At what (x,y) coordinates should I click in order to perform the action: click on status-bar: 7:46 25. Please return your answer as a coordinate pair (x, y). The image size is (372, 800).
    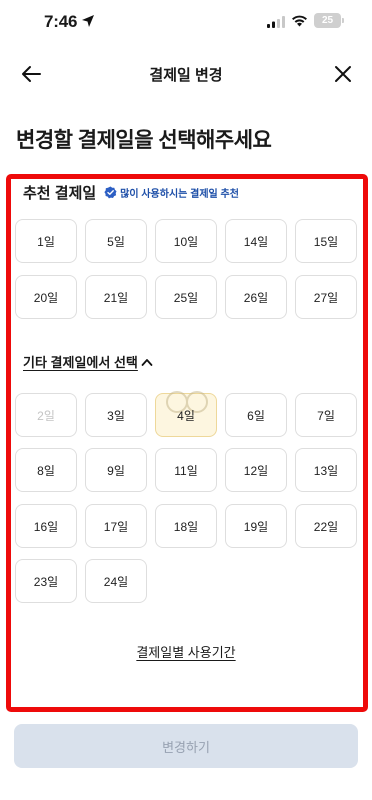
    Looking at the image, I should click on (186, 22).